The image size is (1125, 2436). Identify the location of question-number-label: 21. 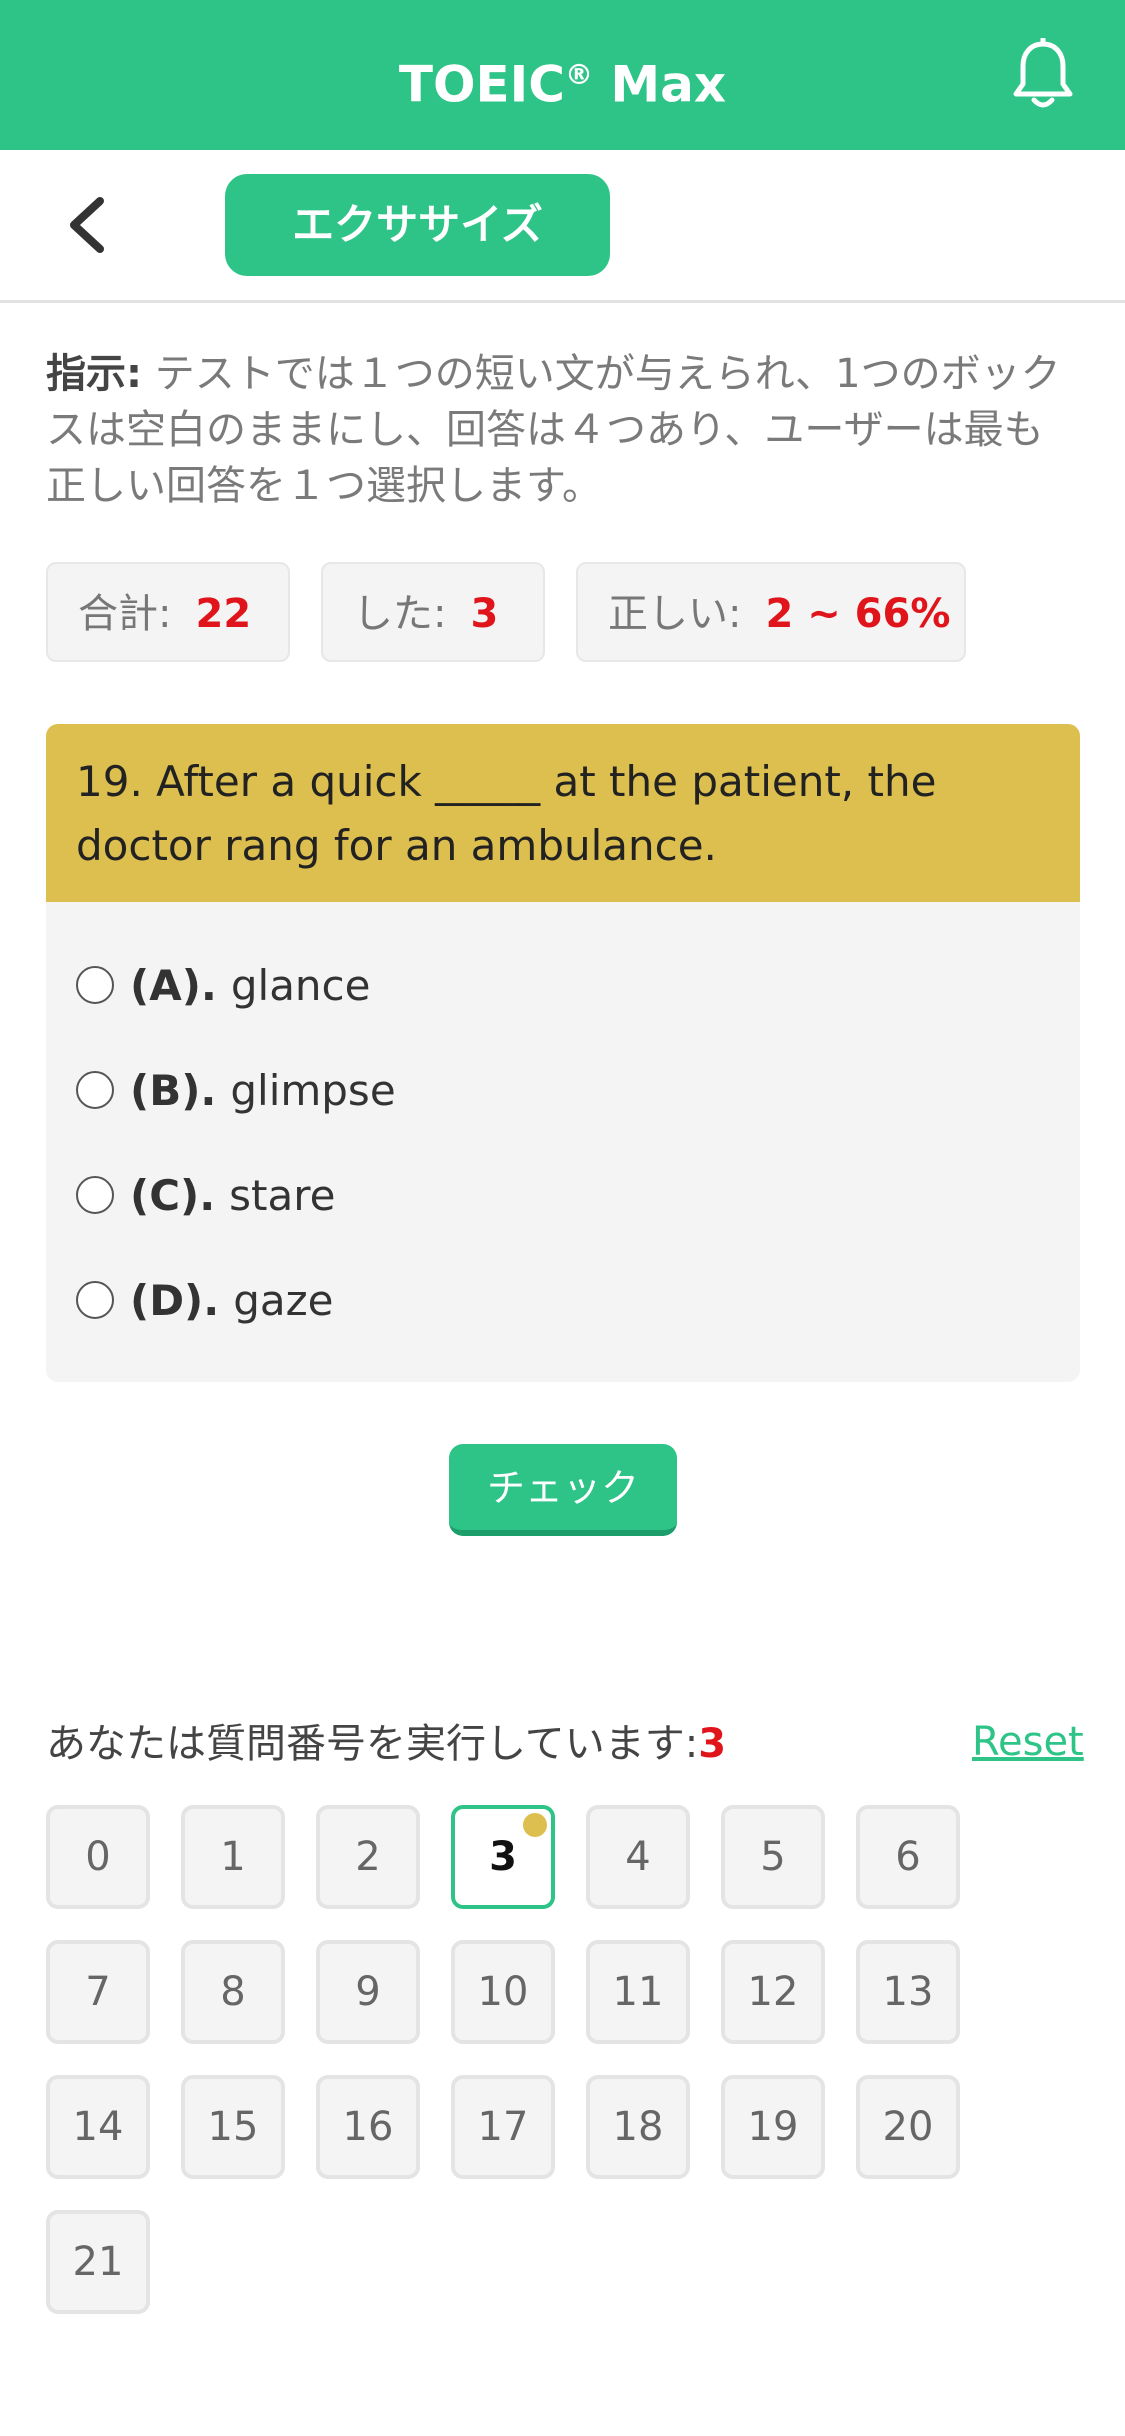
(98, 2262).